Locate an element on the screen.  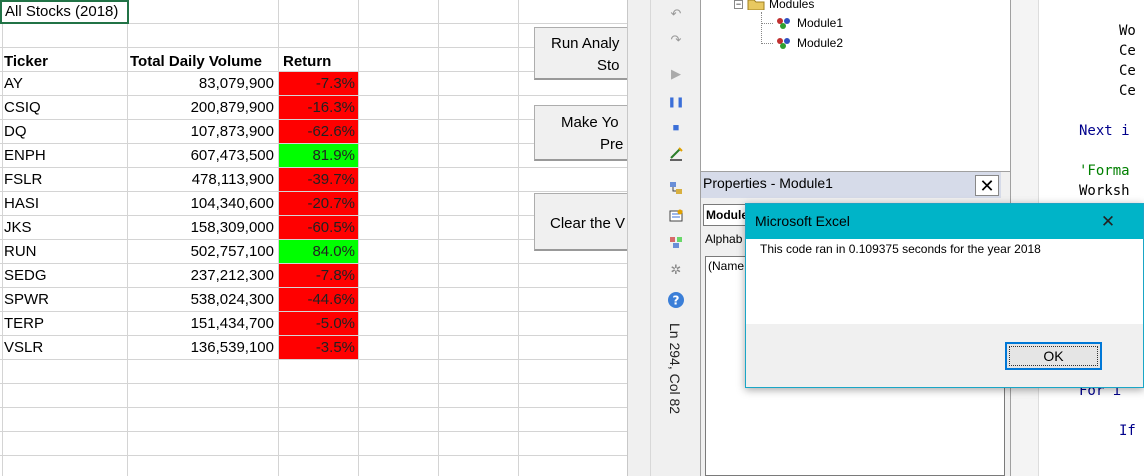
toolbox-icon: ✲ is located at coordinates (676, 270).